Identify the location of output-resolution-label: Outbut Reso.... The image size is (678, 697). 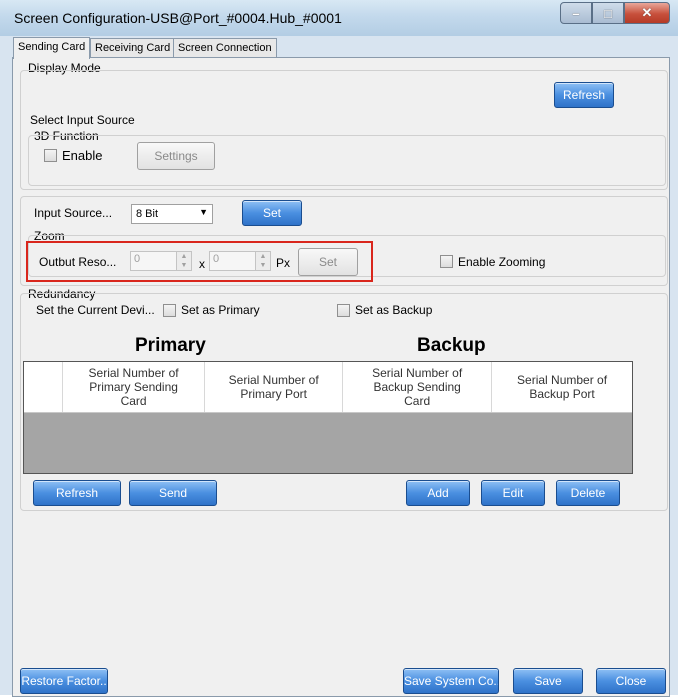
(78, 262).